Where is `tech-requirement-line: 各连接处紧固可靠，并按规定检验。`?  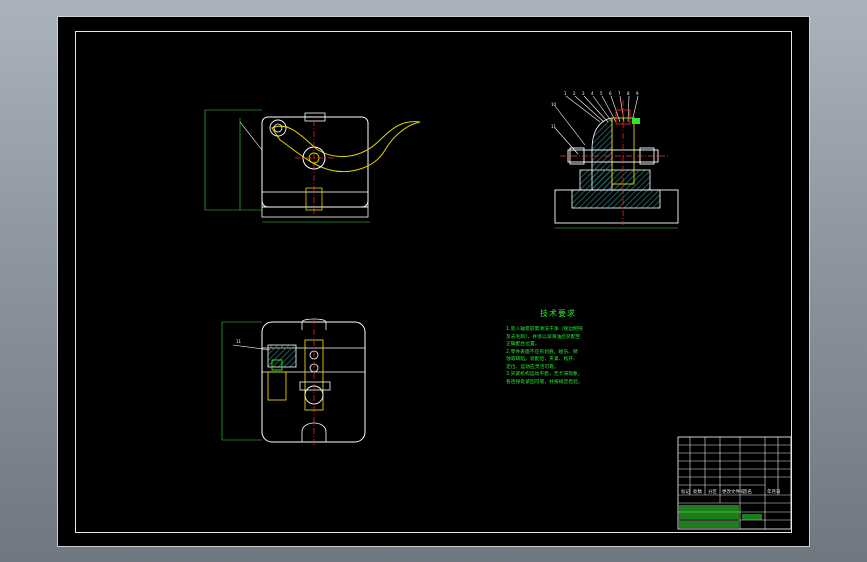 tech-requirement-line: 各连接处紧固可靠，并按规定检验。 is located at coordinates (544, 382).